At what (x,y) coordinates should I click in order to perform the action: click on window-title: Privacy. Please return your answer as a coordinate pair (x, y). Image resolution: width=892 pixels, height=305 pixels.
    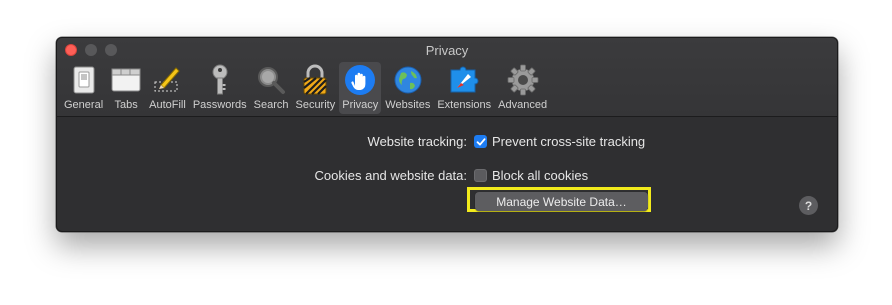
    Looking at the image, I should click on (447, 50).